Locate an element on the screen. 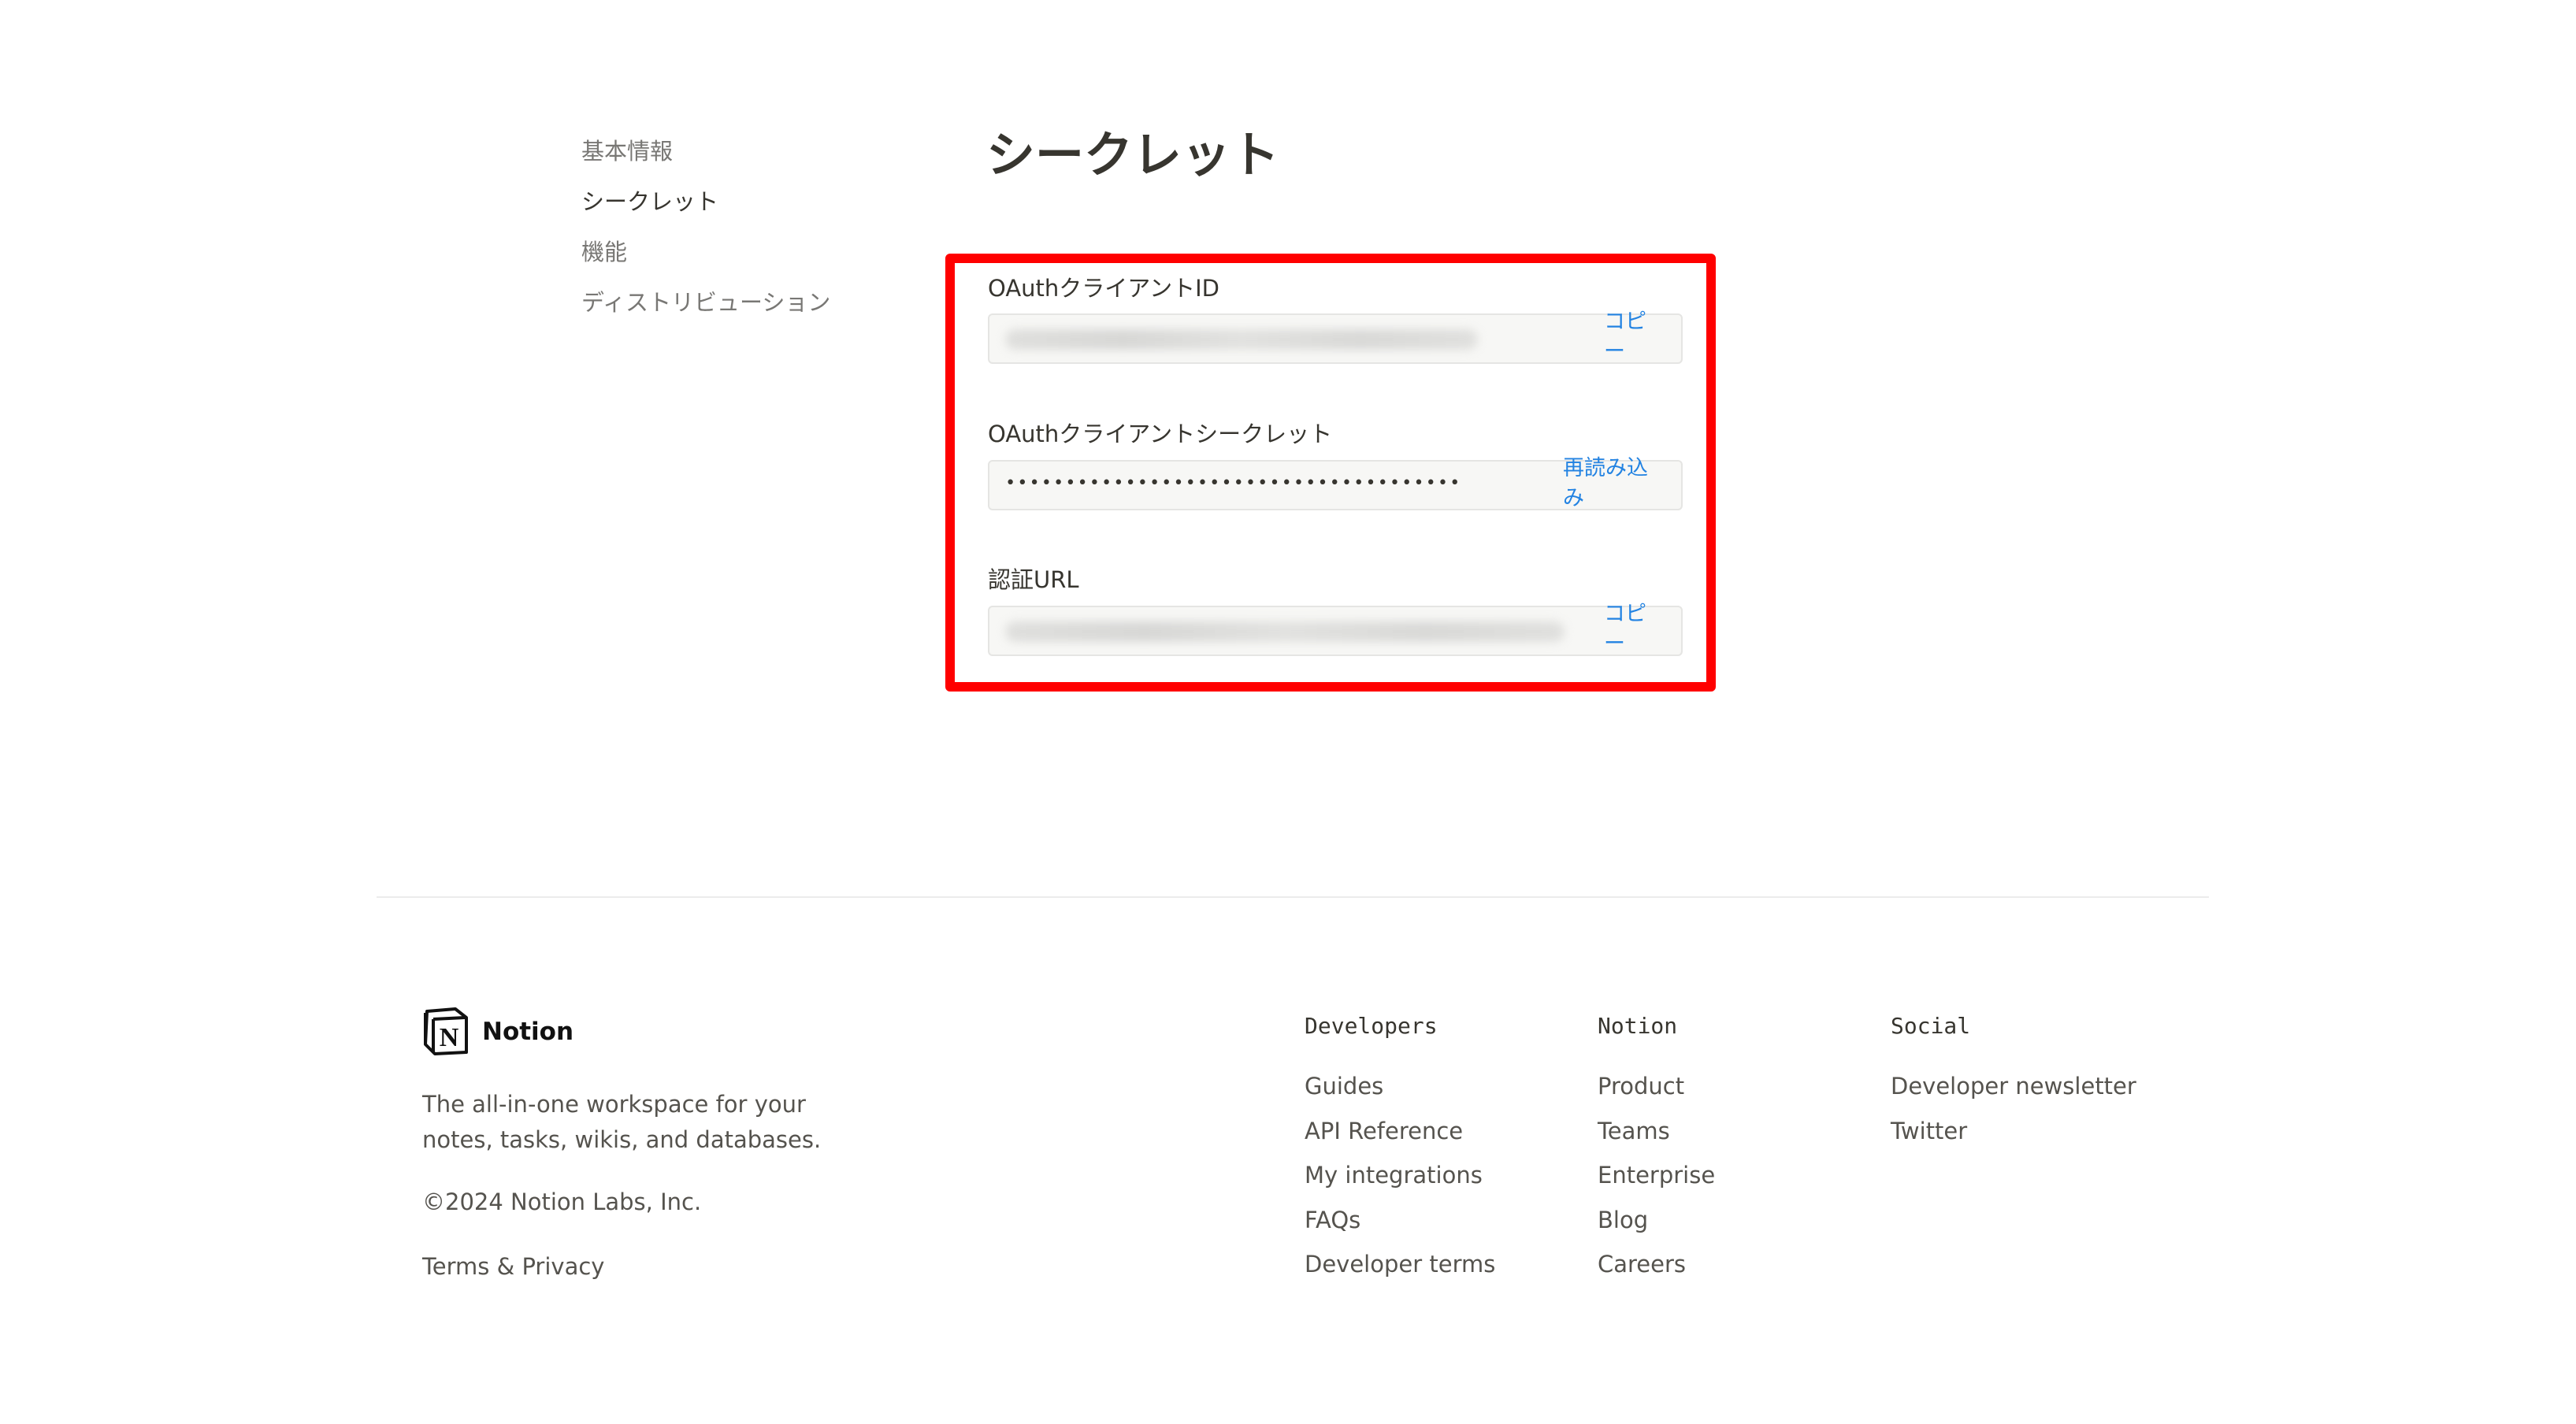 This screenshot has width=2576, height=1424. side-nav: 基本情報 シークレット 機能 ディストリビューション is located at coordinates (738, 235).